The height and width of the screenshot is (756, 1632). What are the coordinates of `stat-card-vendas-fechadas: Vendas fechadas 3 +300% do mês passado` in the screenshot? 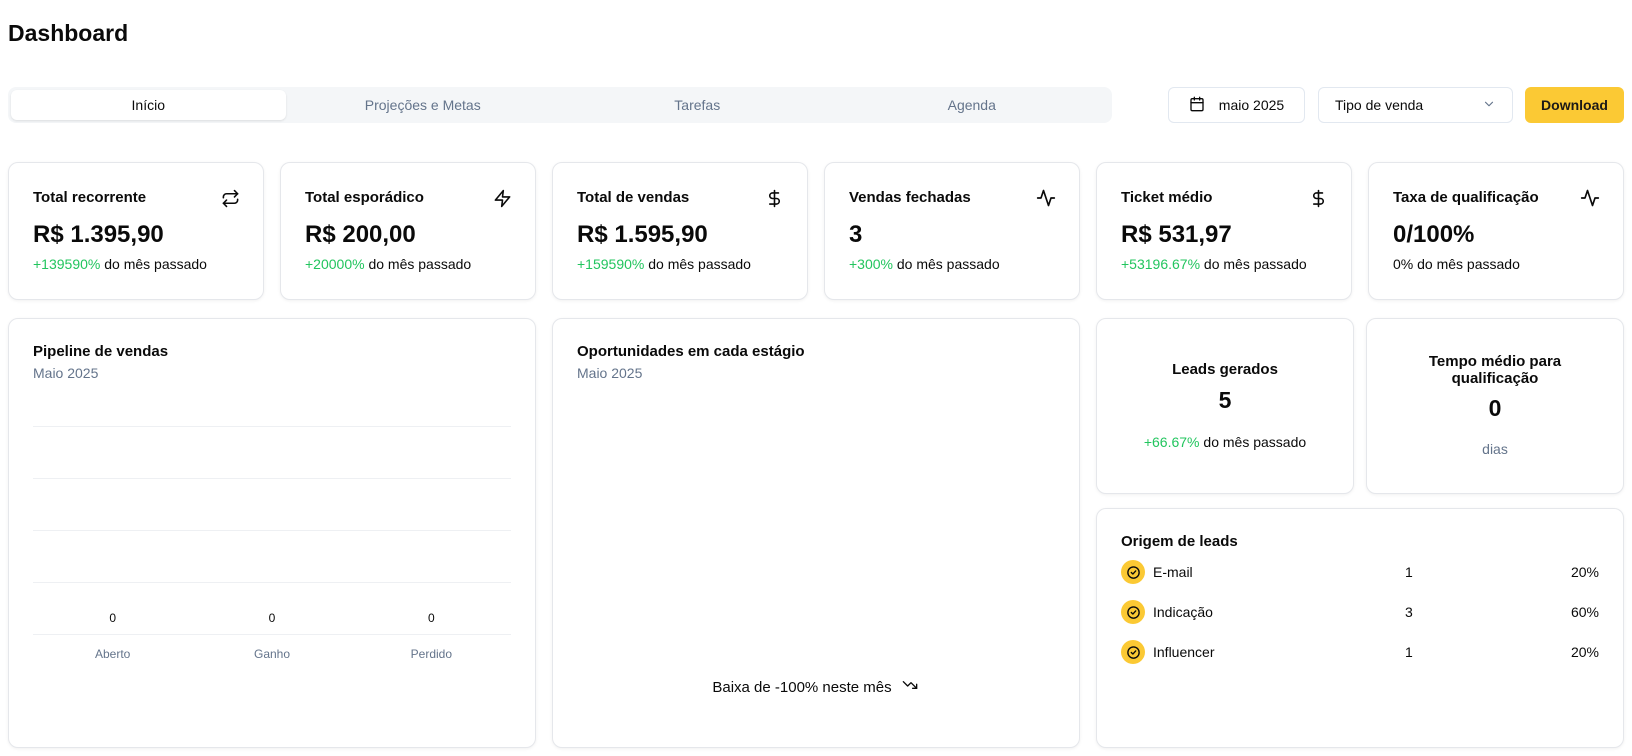 It's located at (952, 231).